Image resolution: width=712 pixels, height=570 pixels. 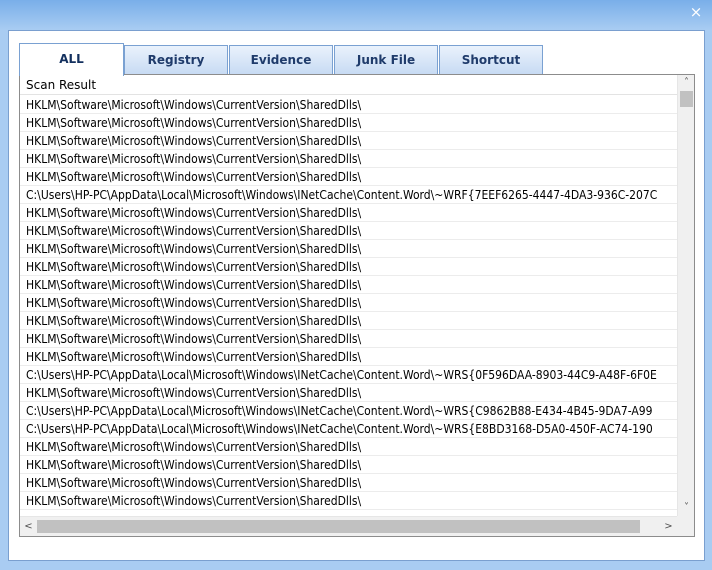 I want to click on title-bar: ×, so click(x=356, y=13).